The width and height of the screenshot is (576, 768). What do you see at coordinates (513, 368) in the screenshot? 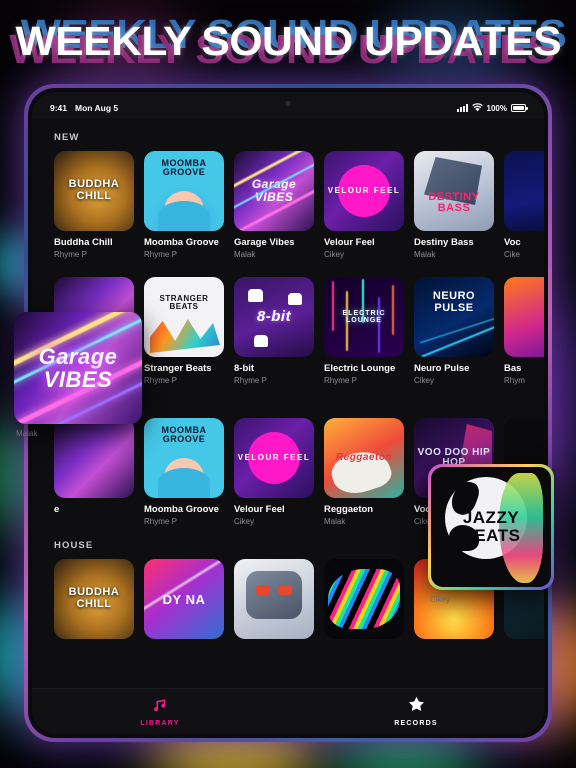
I see `card-title: Bas` at bounding box center [513, 368].